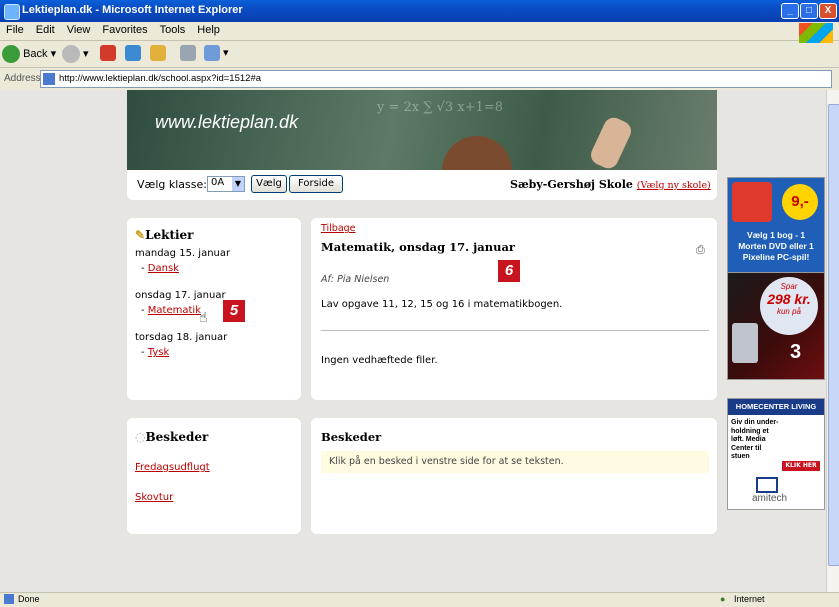 Image resolution: width=839 pixels, height=607 pixels. What do you see at coordinates (11, 54) in the screenshot?
I see `back-arrow-icon` at bounding box center [11, 54].